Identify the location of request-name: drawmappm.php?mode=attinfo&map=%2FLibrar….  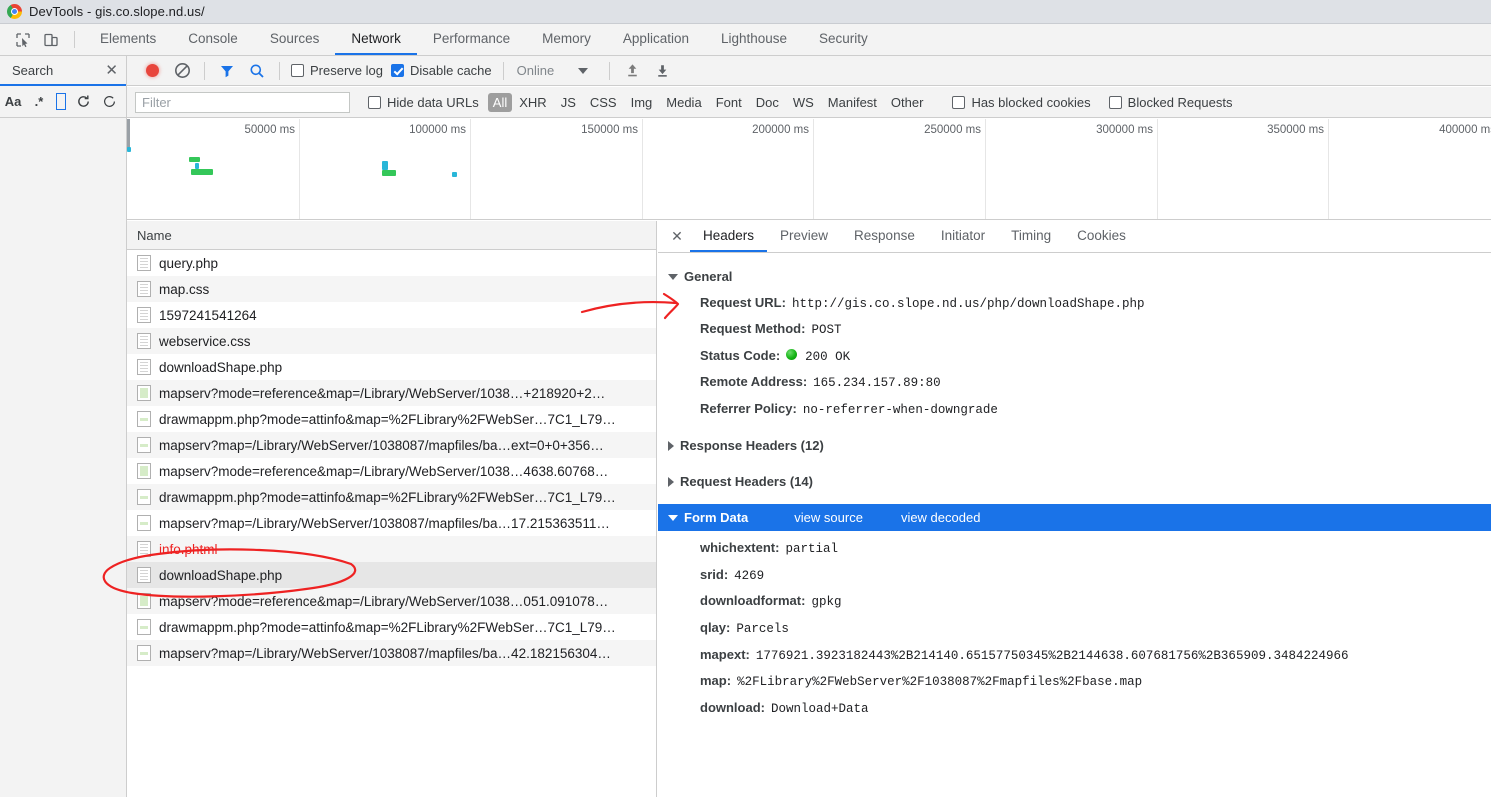
(387, 627).